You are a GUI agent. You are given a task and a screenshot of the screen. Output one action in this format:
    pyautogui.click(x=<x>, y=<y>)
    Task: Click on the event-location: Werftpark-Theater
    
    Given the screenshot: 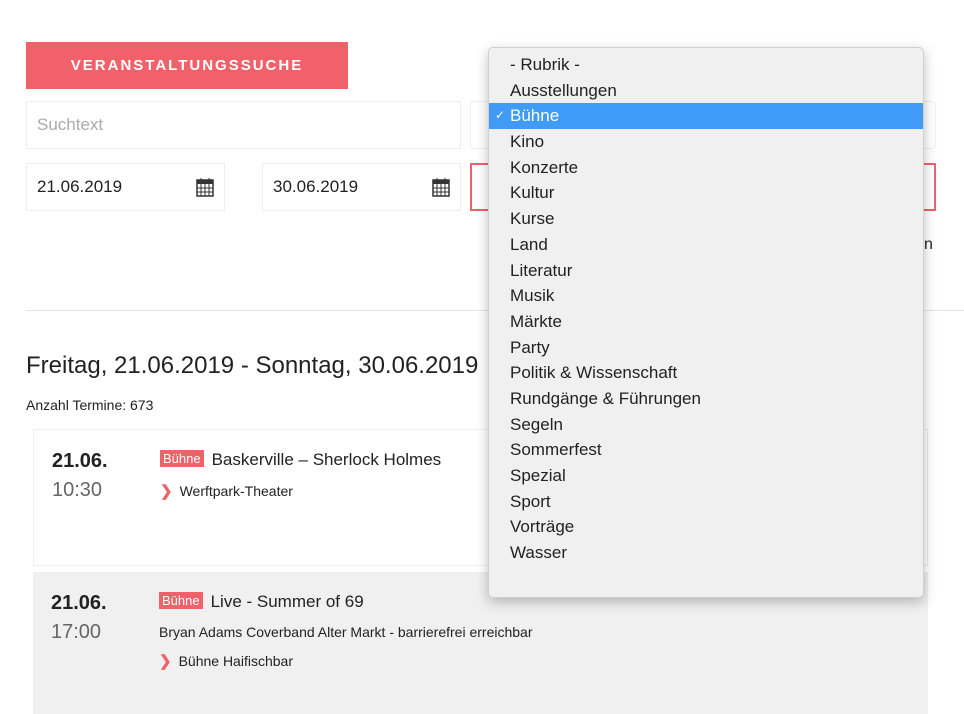 What is the action you would take?
    pyautogui.click(x=236, y=491)
    